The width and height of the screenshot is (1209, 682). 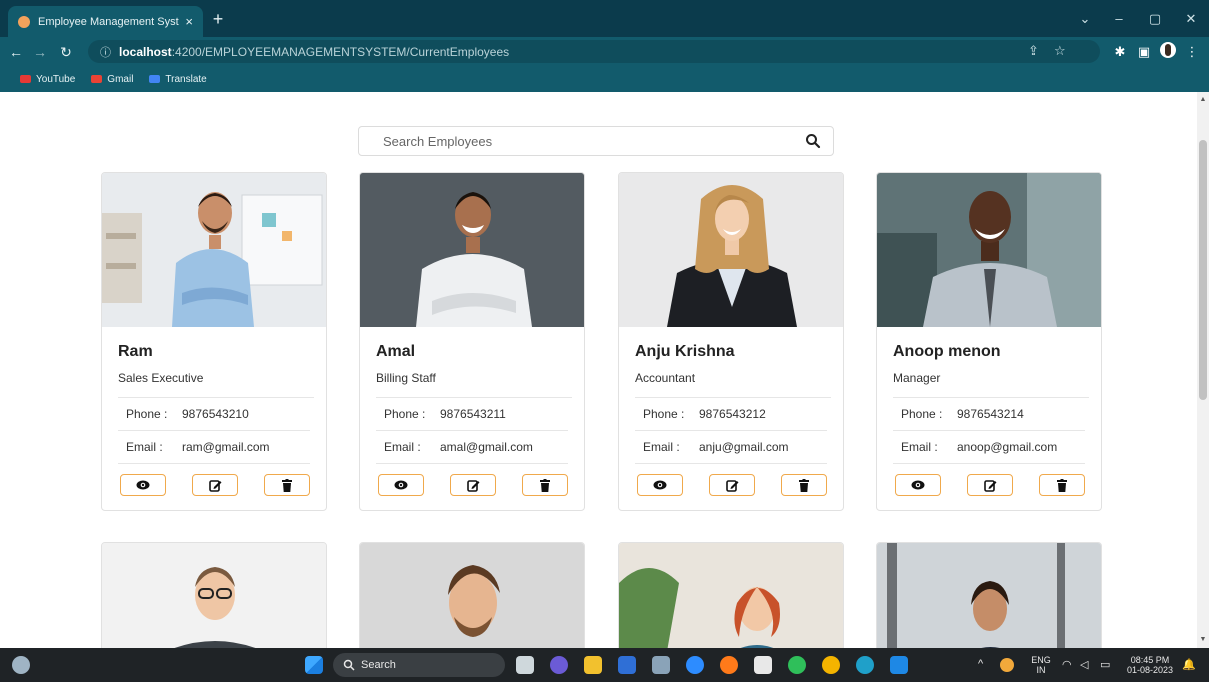 I want to click on volume-icon: ◁, so click(x=1084, y=664).